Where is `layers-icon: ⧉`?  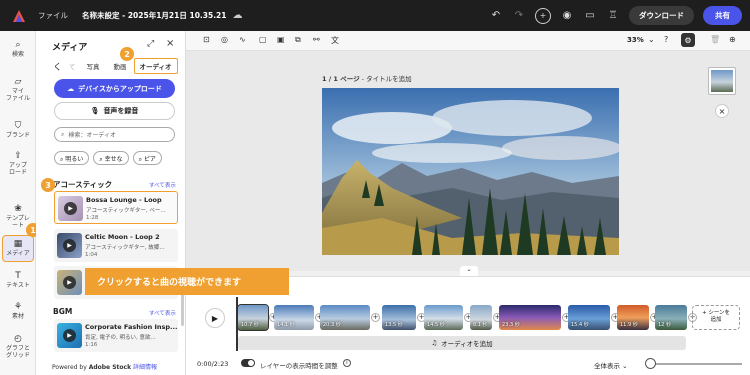
layers-icon: ⧉ is located at coordinates (298, 40).